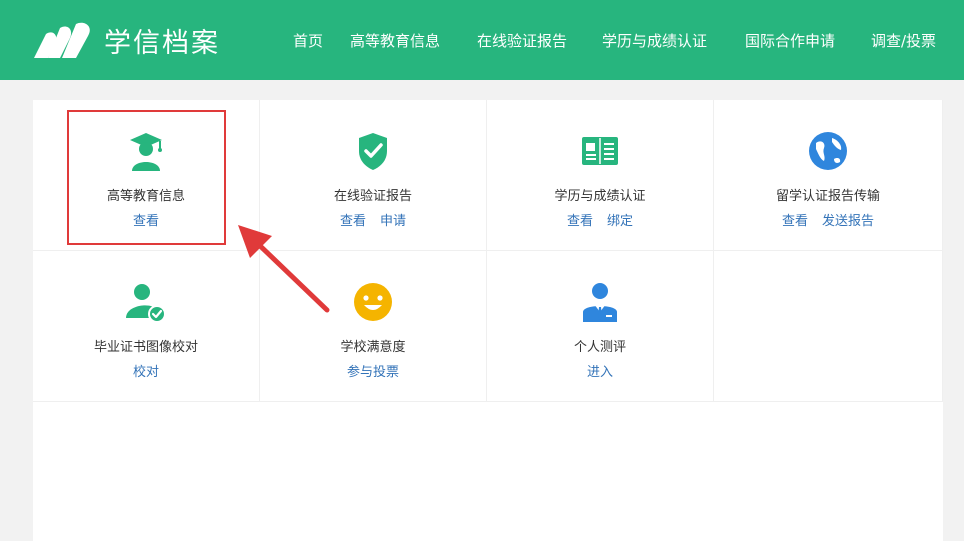 The width and height of the screenshot is (964, 541). Describe the element at coordinates (903, 40) in the screenshot. I see `nav-survey: 调查/投票` at that location.